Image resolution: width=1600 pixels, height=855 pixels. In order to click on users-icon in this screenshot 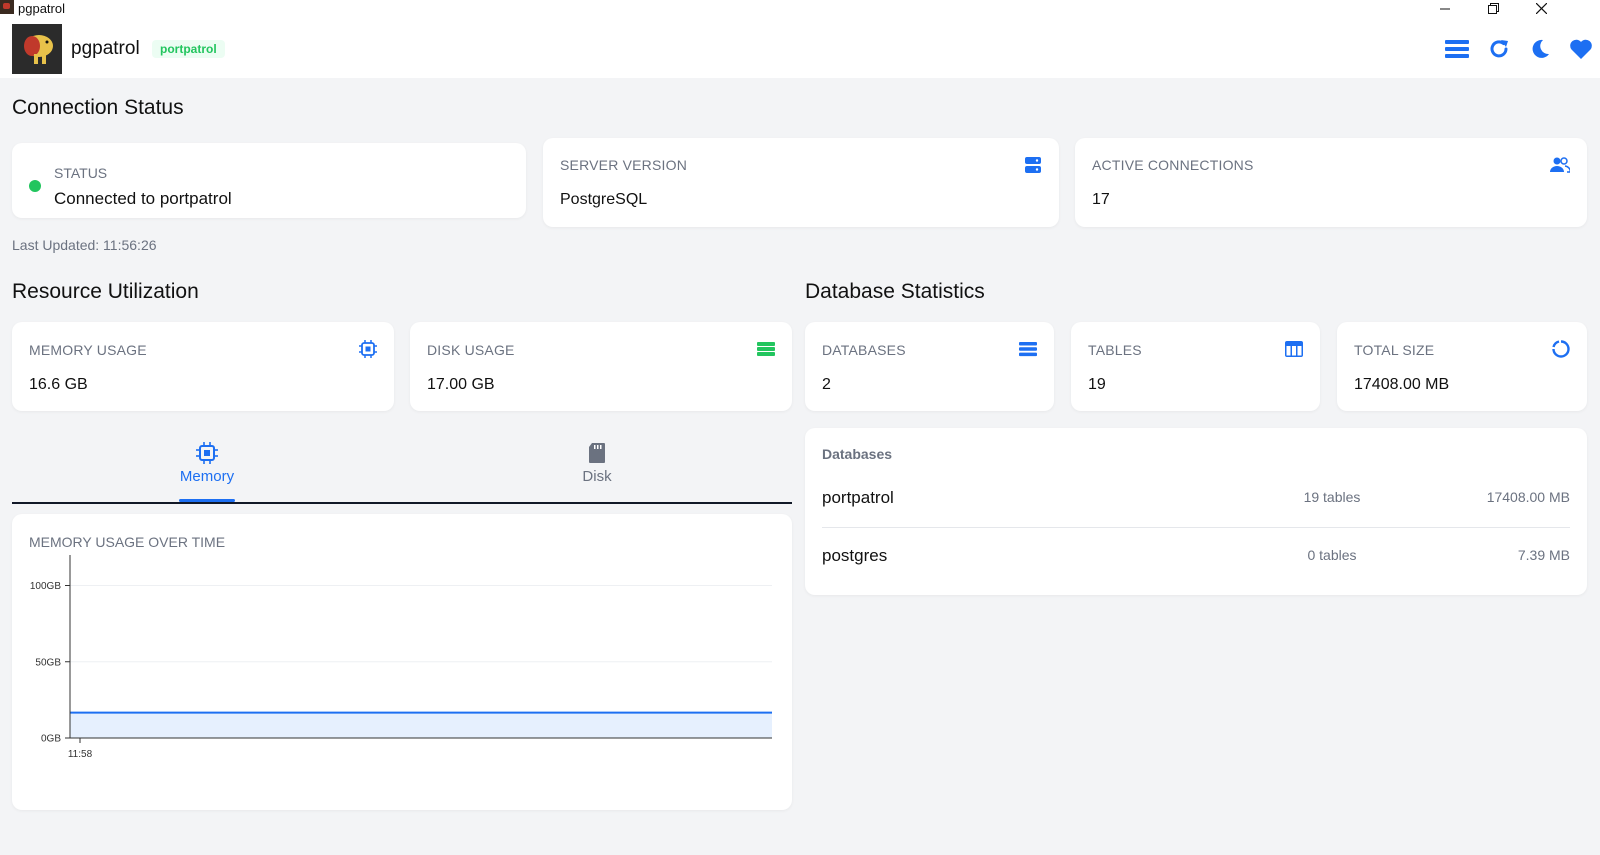, I will do `click(1560, 165)`.